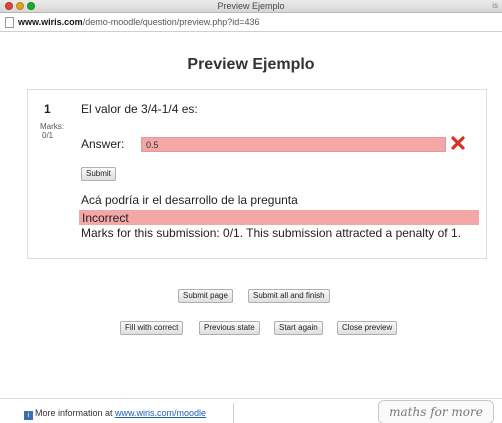  I want to click on fill-with-correct-button: Fill with correct, so click(152, 328).